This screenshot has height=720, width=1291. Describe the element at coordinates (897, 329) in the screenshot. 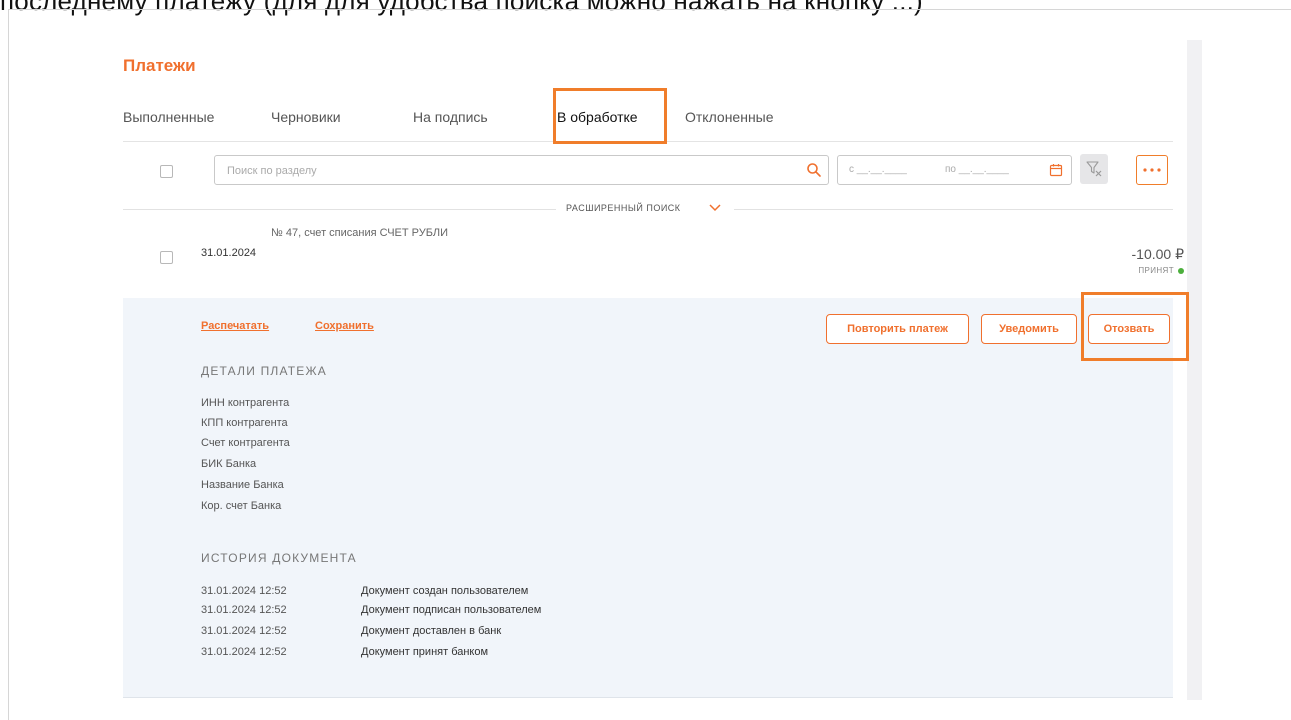

I see `repeat-payment-button: Повторить платеж` at that location.